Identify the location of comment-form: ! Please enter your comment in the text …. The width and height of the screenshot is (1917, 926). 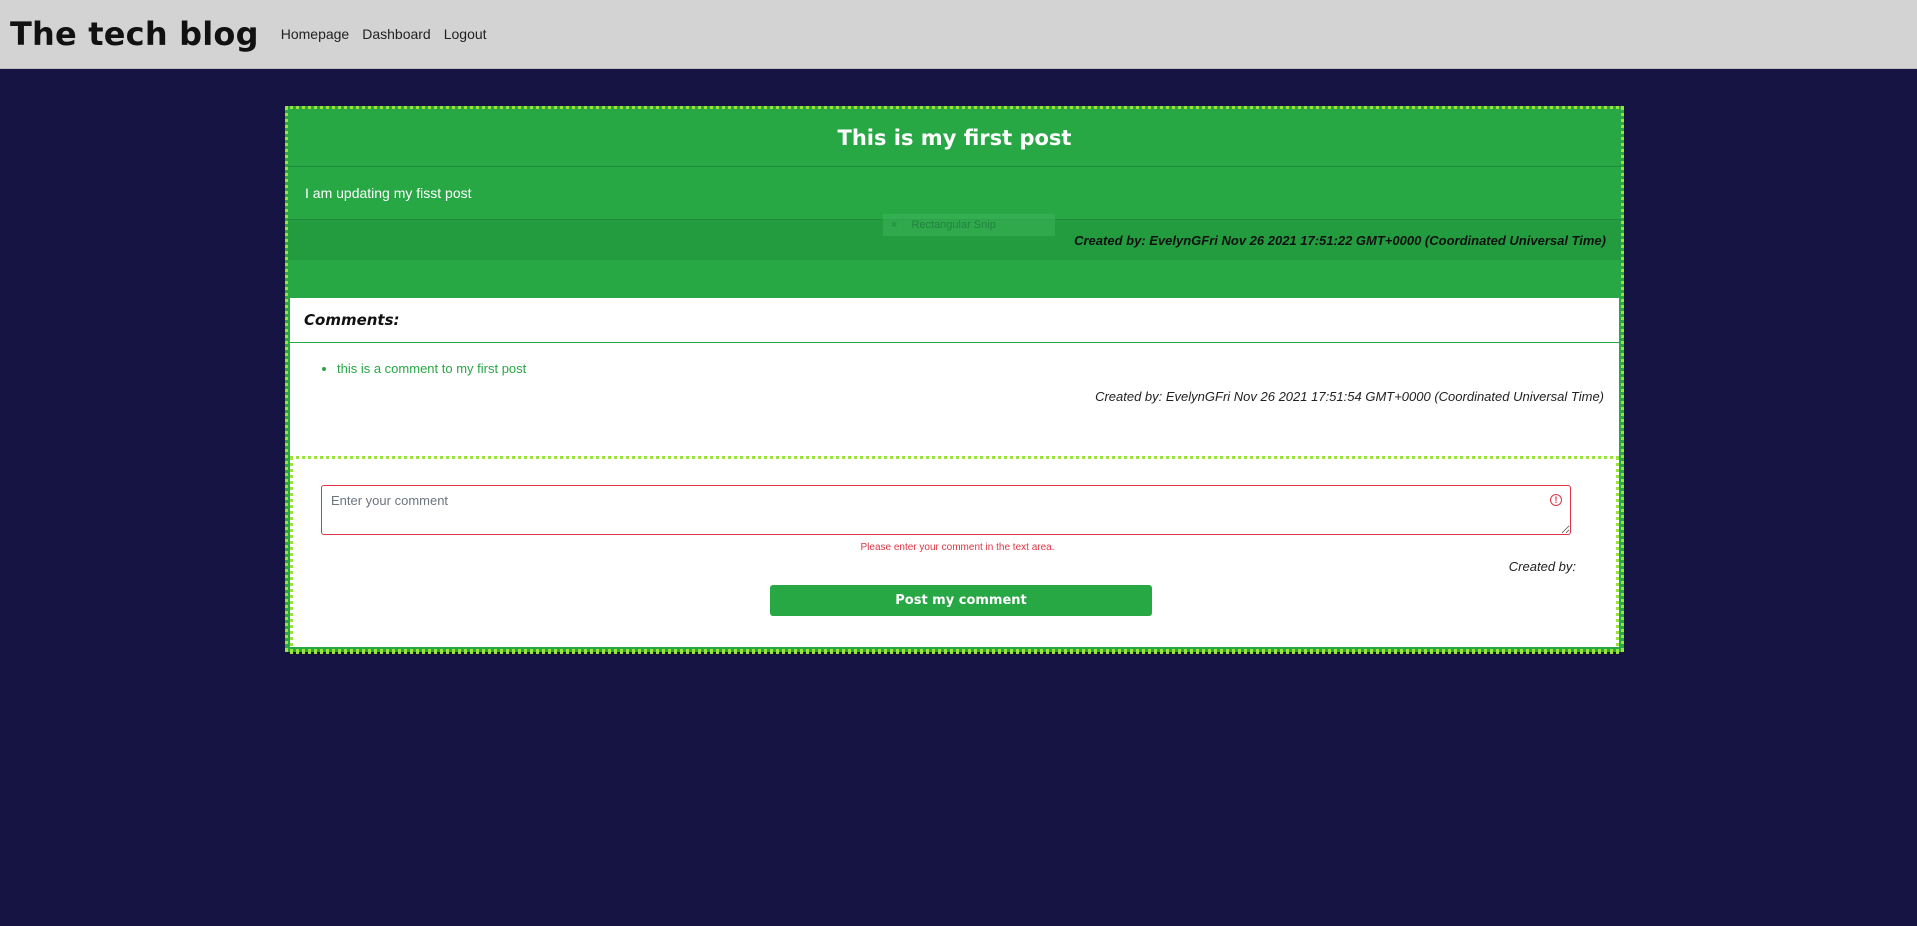
(954, 555).